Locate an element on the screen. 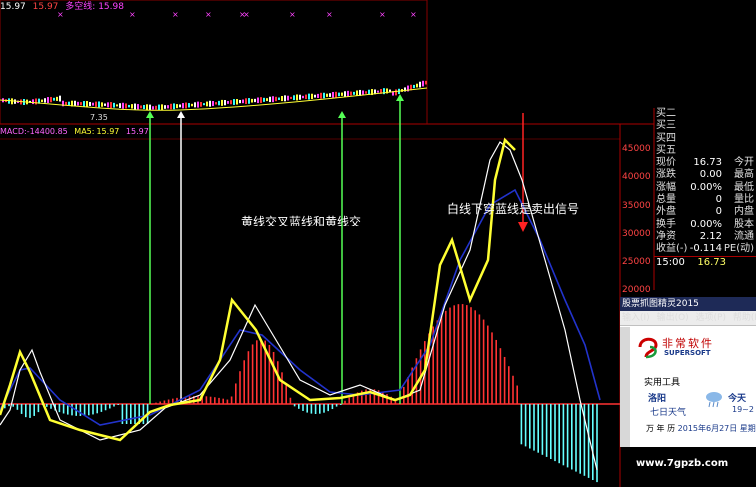  quote-label-2: PE(动) is located at coordinates (738, 249).